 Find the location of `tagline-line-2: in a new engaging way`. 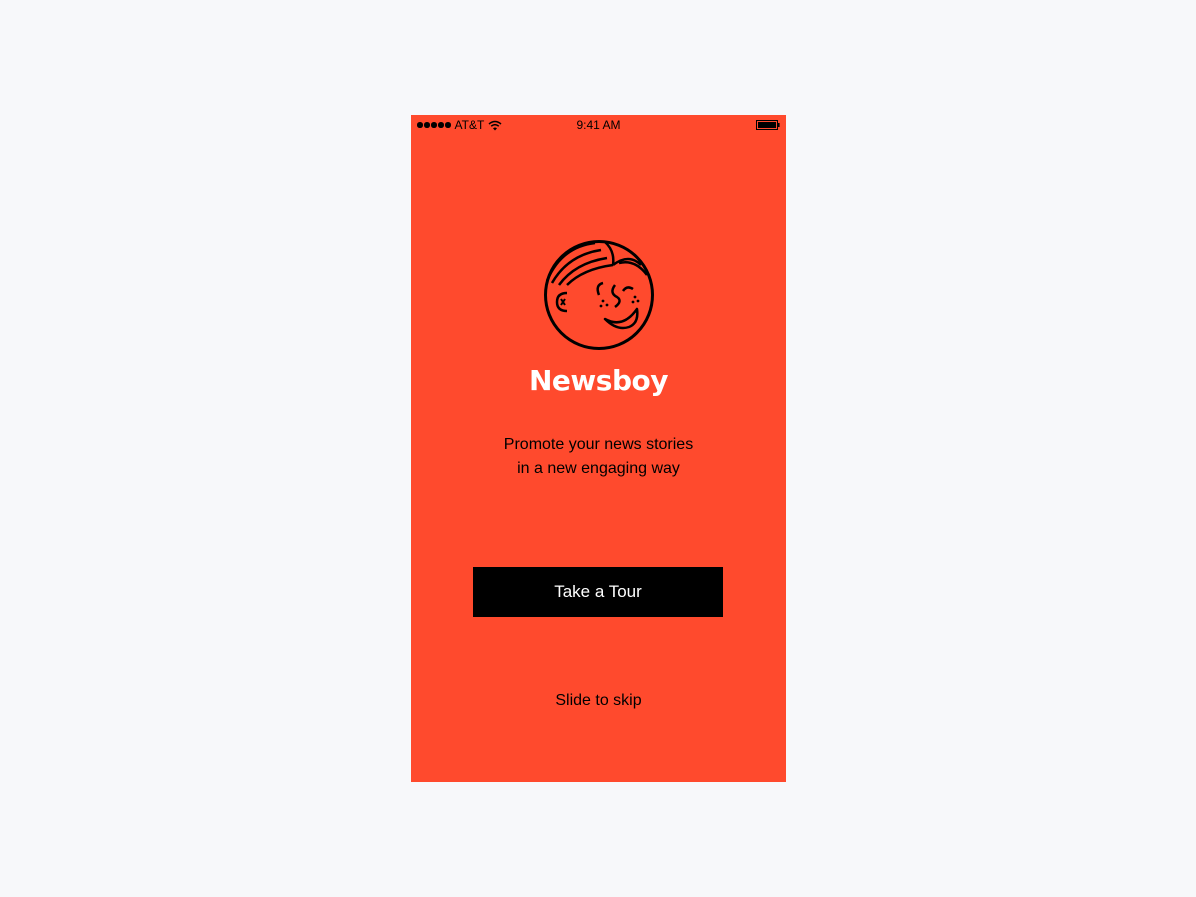

tagline-line-2: in a new engaging way is located at coordinates (598, 468).